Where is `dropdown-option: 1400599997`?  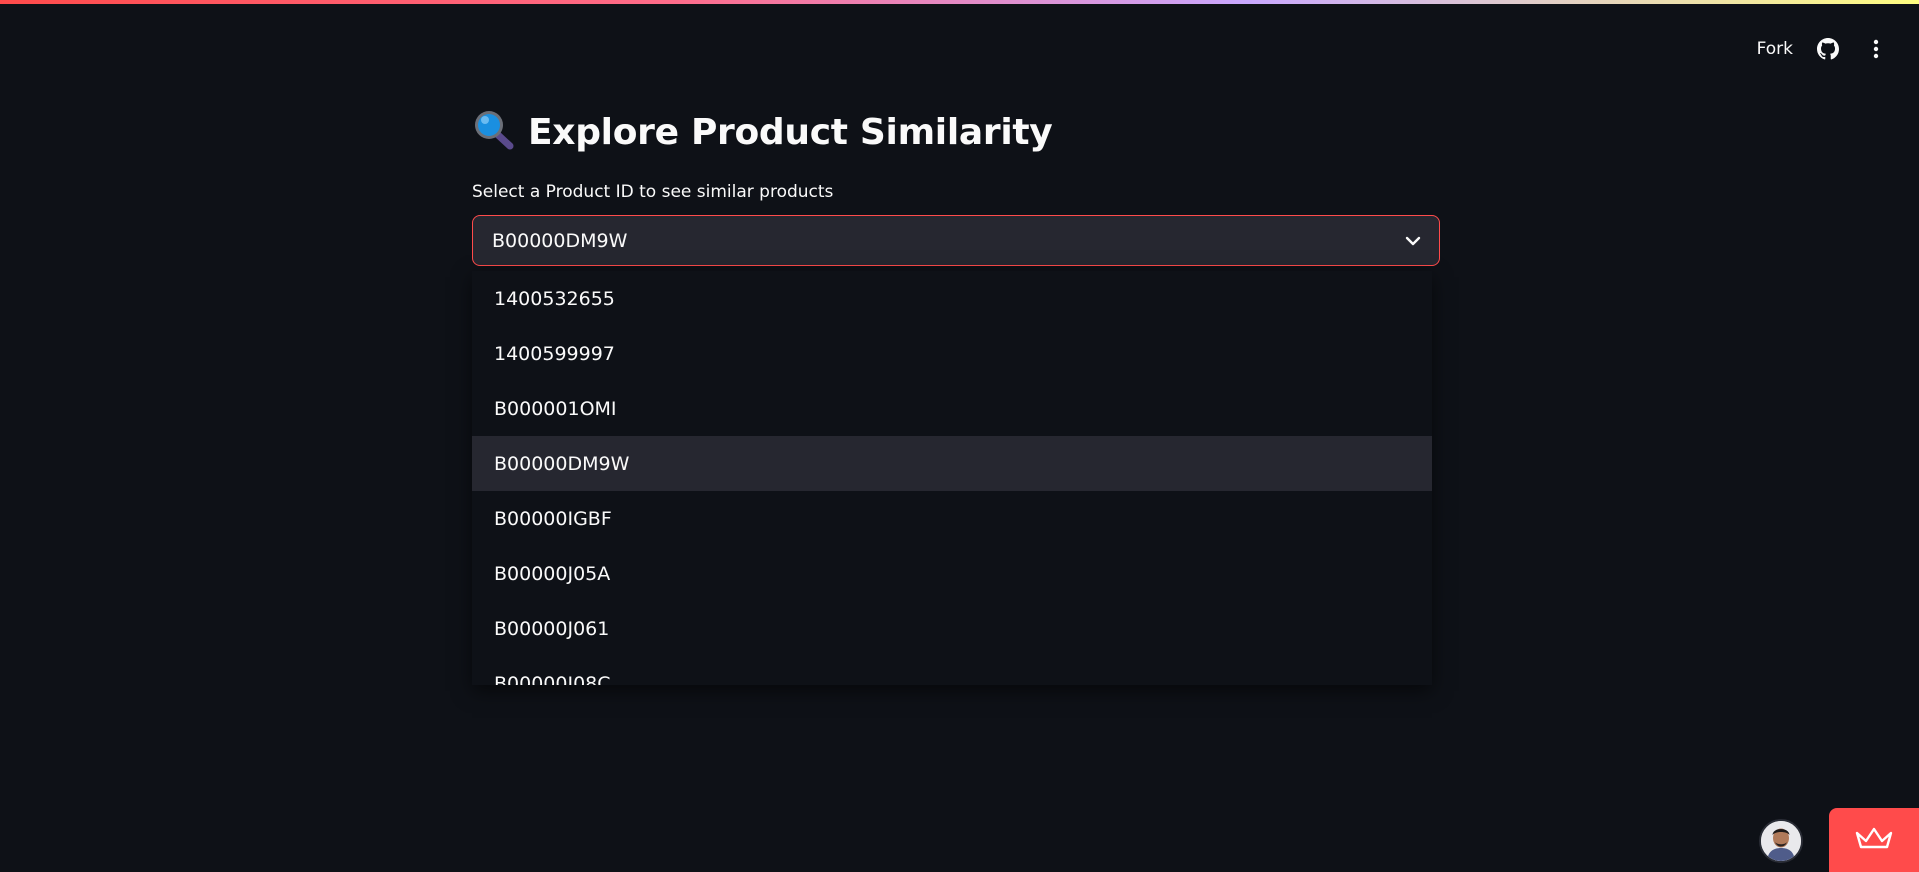 dropdown-option: 1400599997 is located at coordinates (952, 353).